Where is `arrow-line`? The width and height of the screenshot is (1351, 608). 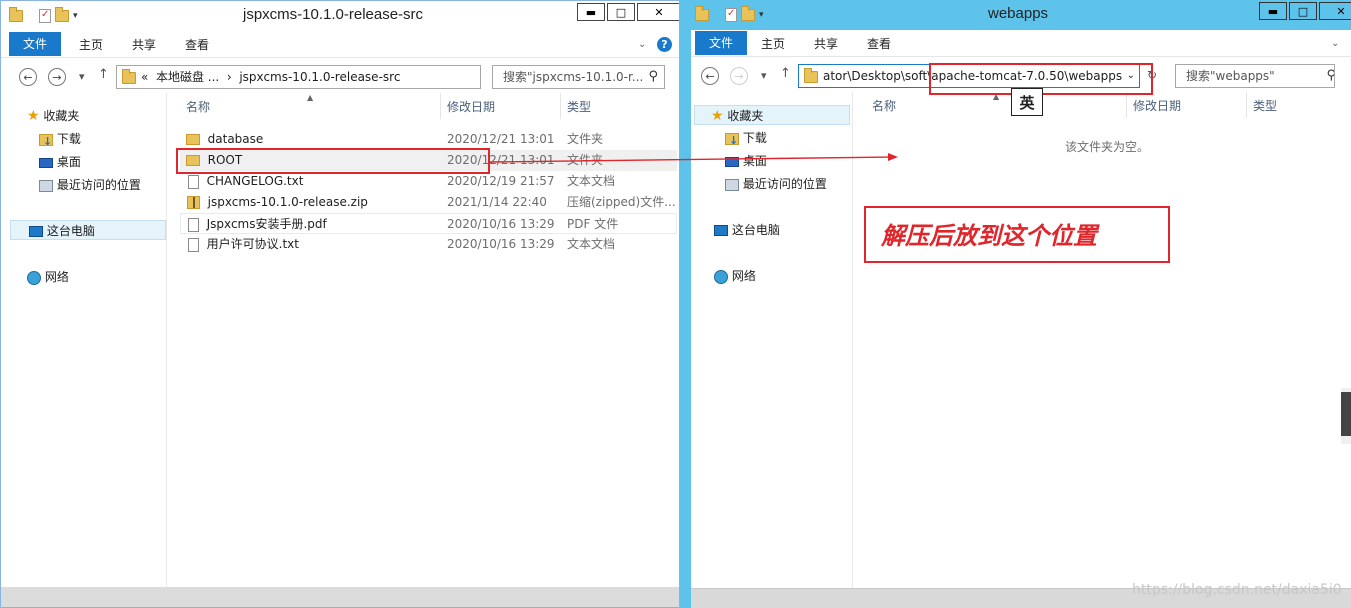 arrow-line is located at coordinates (691, 159).